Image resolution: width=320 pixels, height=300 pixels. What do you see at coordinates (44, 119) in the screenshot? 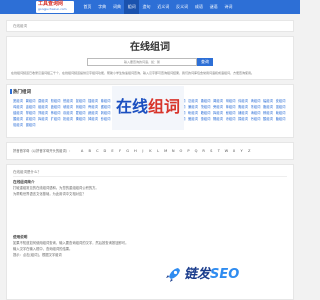
I see `hot-word-link: 挥组词` at bounding box center [44, 119].